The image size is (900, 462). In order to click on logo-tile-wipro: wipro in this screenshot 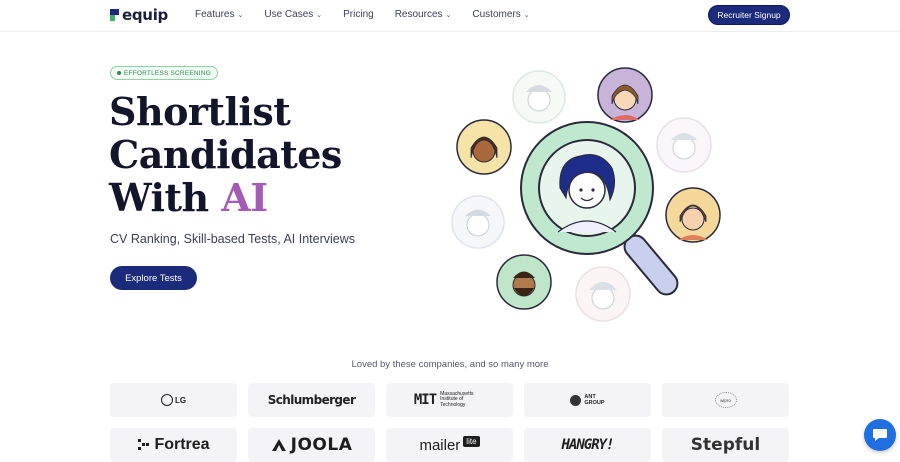, I will do `click(725, 400)`.